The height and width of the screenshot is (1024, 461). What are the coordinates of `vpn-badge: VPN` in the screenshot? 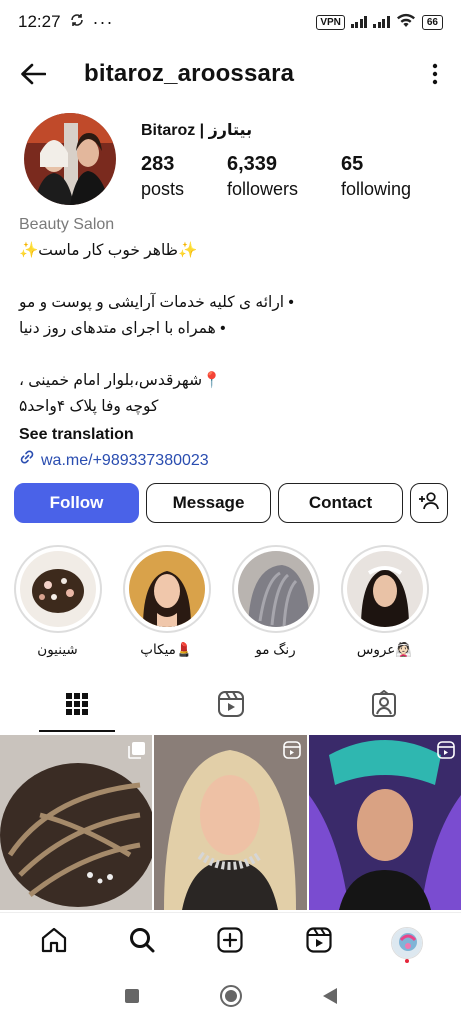 It's located at (330, 22).